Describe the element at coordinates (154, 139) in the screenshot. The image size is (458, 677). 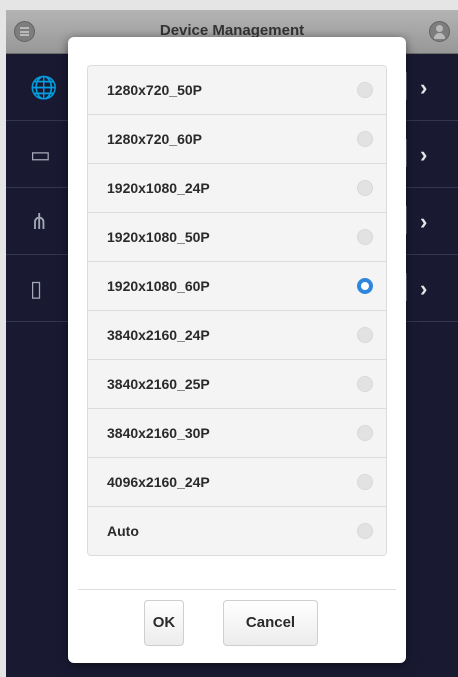
I see `option-label: 1280x720_60P` at that location.